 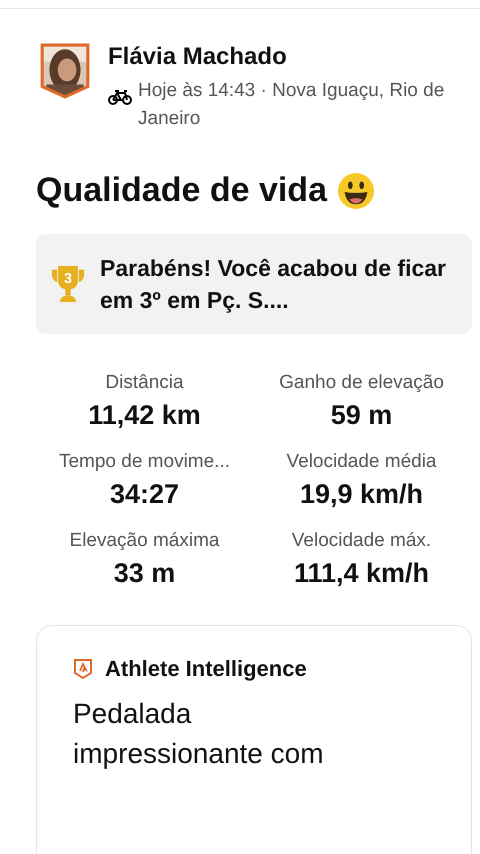 I want to click on bicycle-icon, so click(x=120, y=97).